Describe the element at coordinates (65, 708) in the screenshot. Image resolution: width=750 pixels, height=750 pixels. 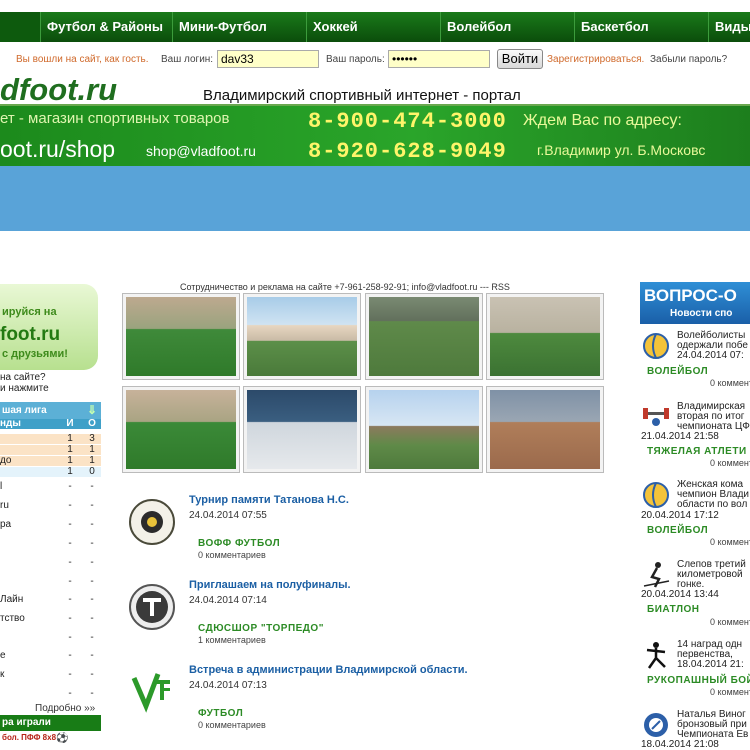
I see `league-more-link: Подробно »»` at that location.